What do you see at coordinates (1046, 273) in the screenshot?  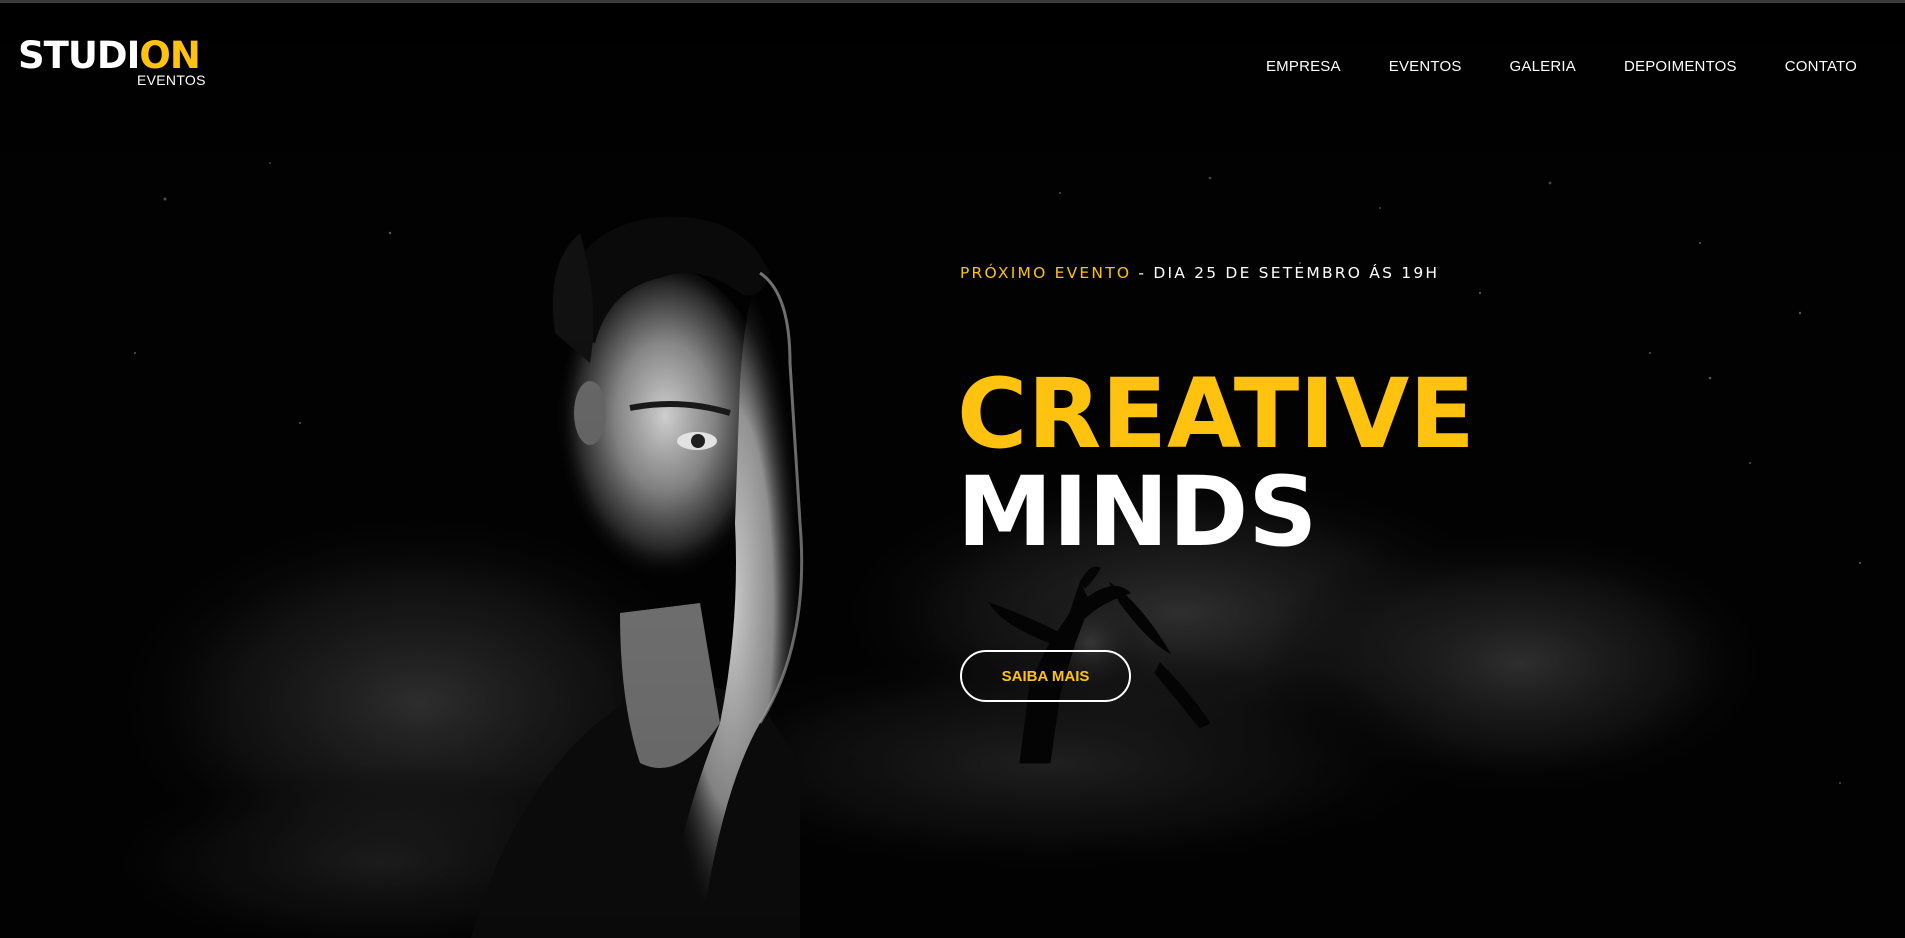 I see `next-event-label: PRÓXIMO EVENTO` at bounding box center [1046, 273].